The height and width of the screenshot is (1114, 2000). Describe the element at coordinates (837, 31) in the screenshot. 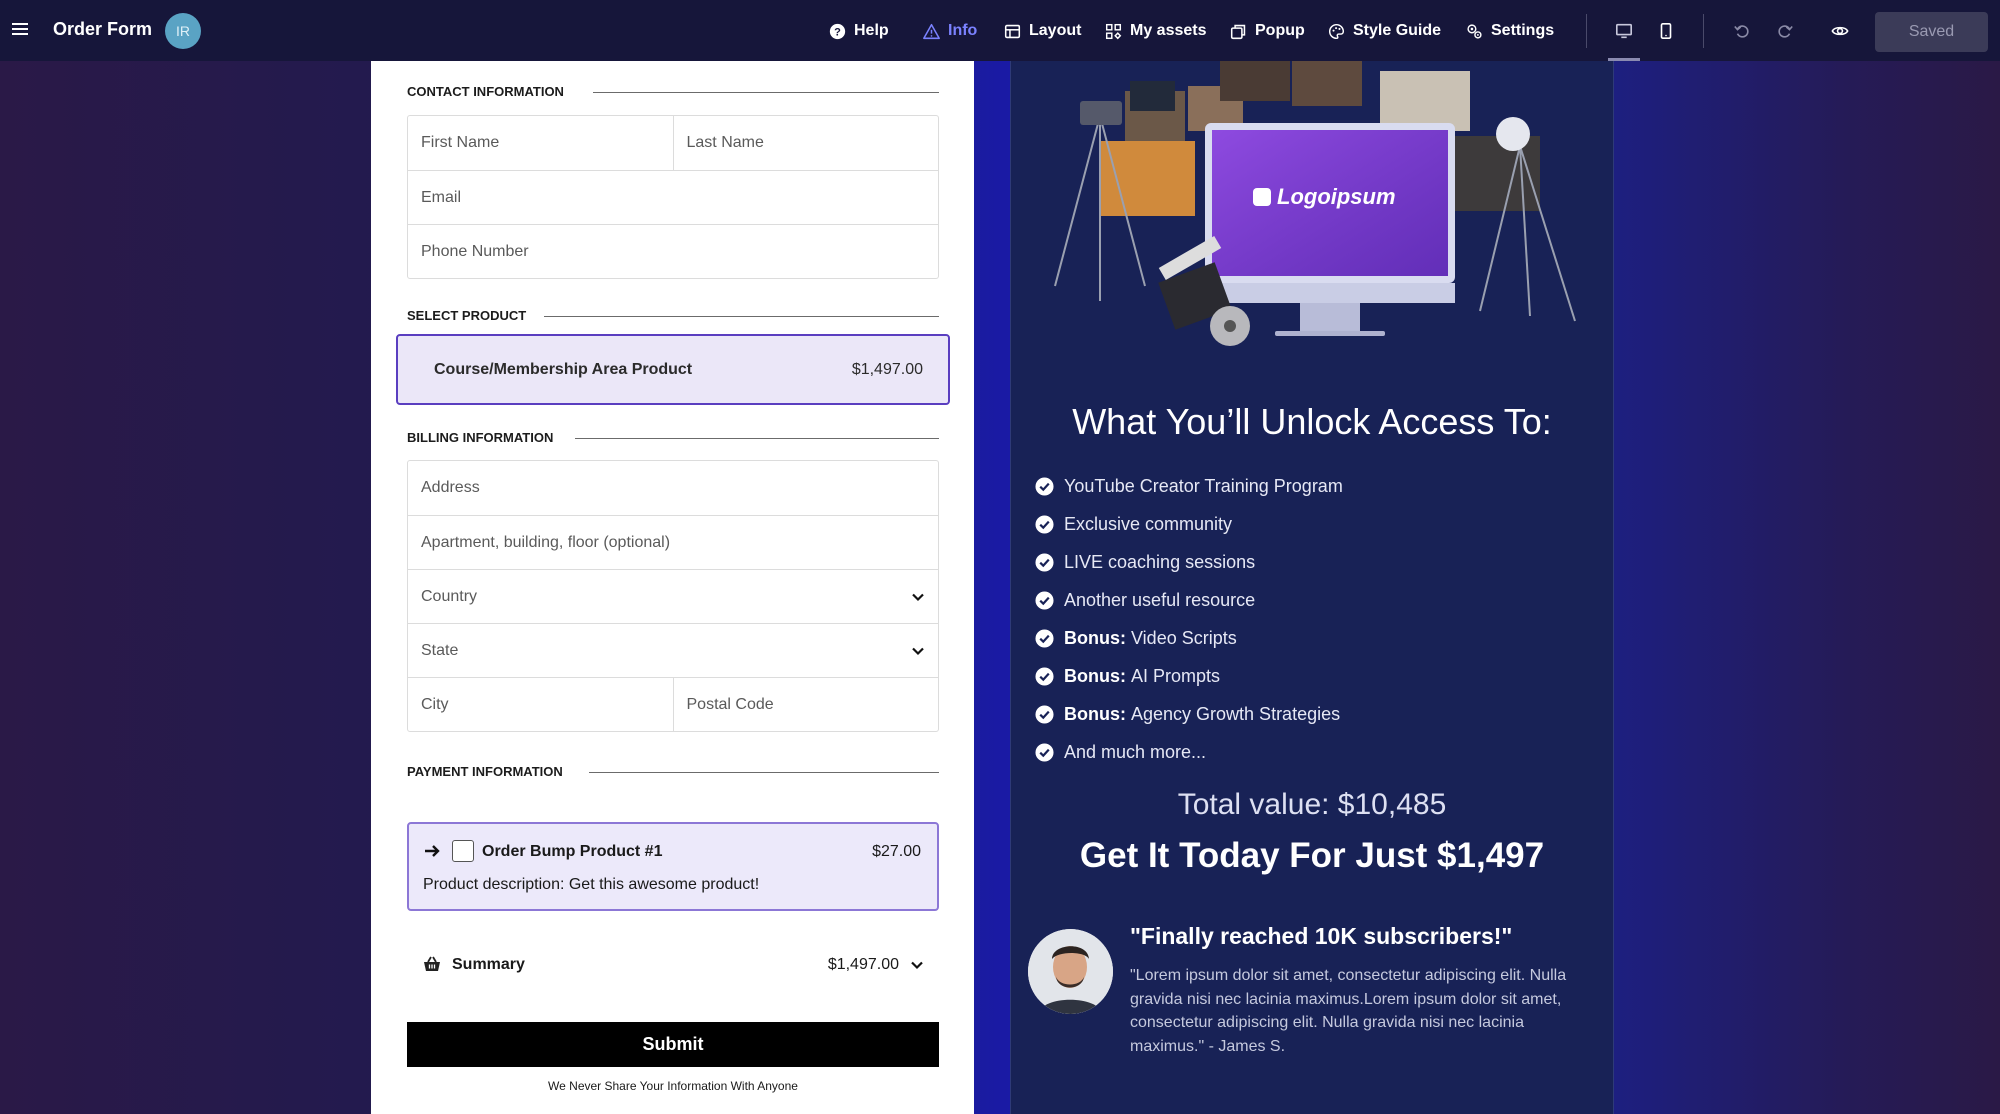

I see `help-icon: ?` at that location.